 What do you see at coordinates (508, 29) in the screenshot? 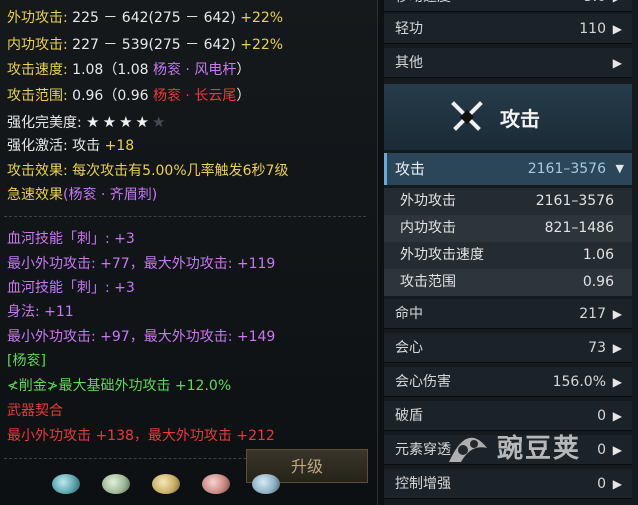
I see `attr-row-qinggong: 轻功 110 ▶` at bounding box center [508, 29].